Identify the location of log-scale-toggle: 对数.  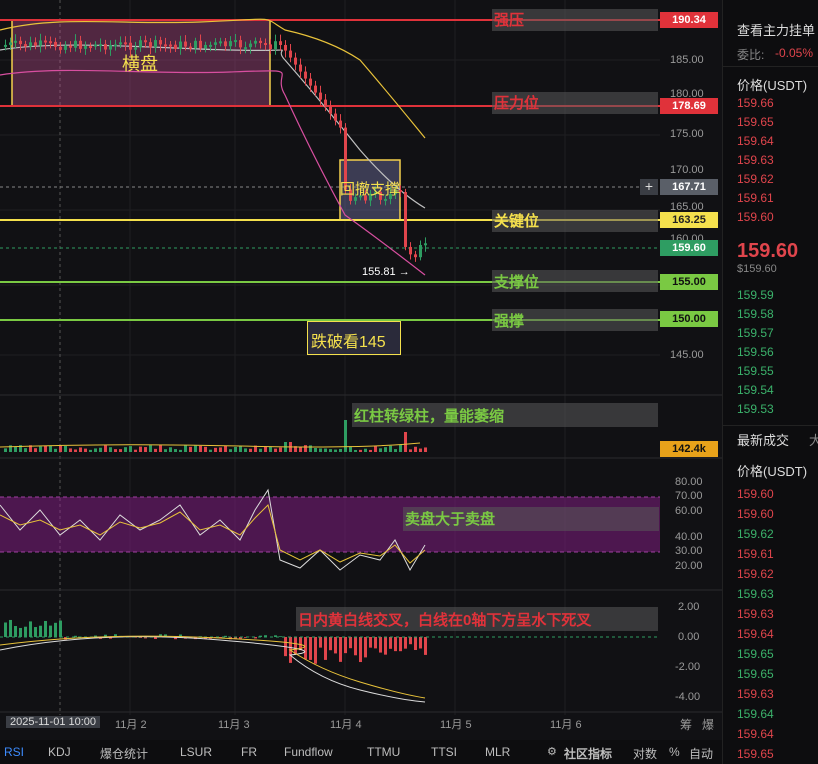
(645, 753).